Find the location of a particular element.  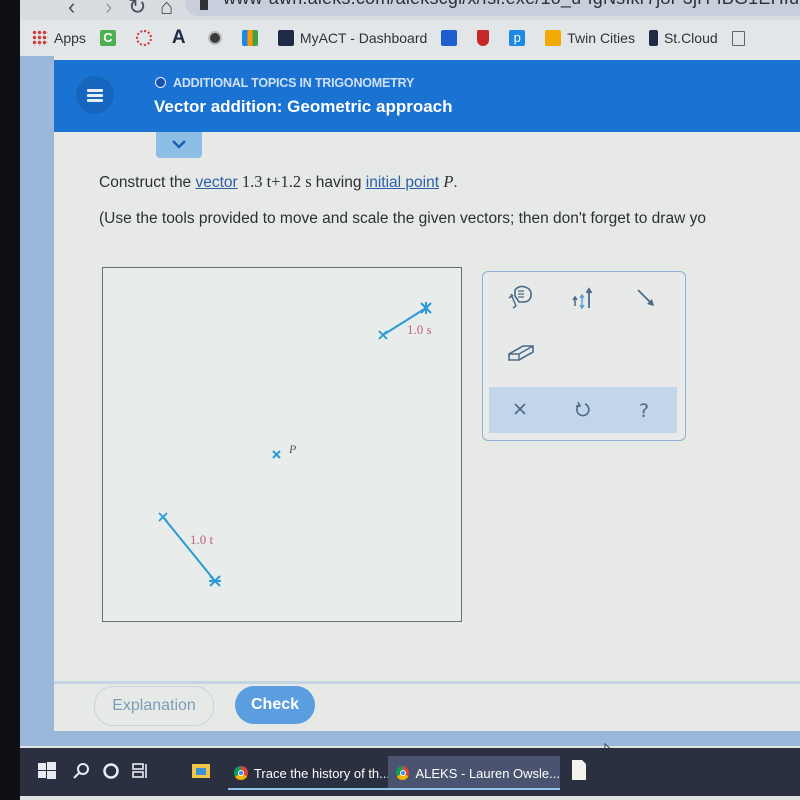

bookmark-st-cloud: St.Cloud is located at coordinates (683, 38).